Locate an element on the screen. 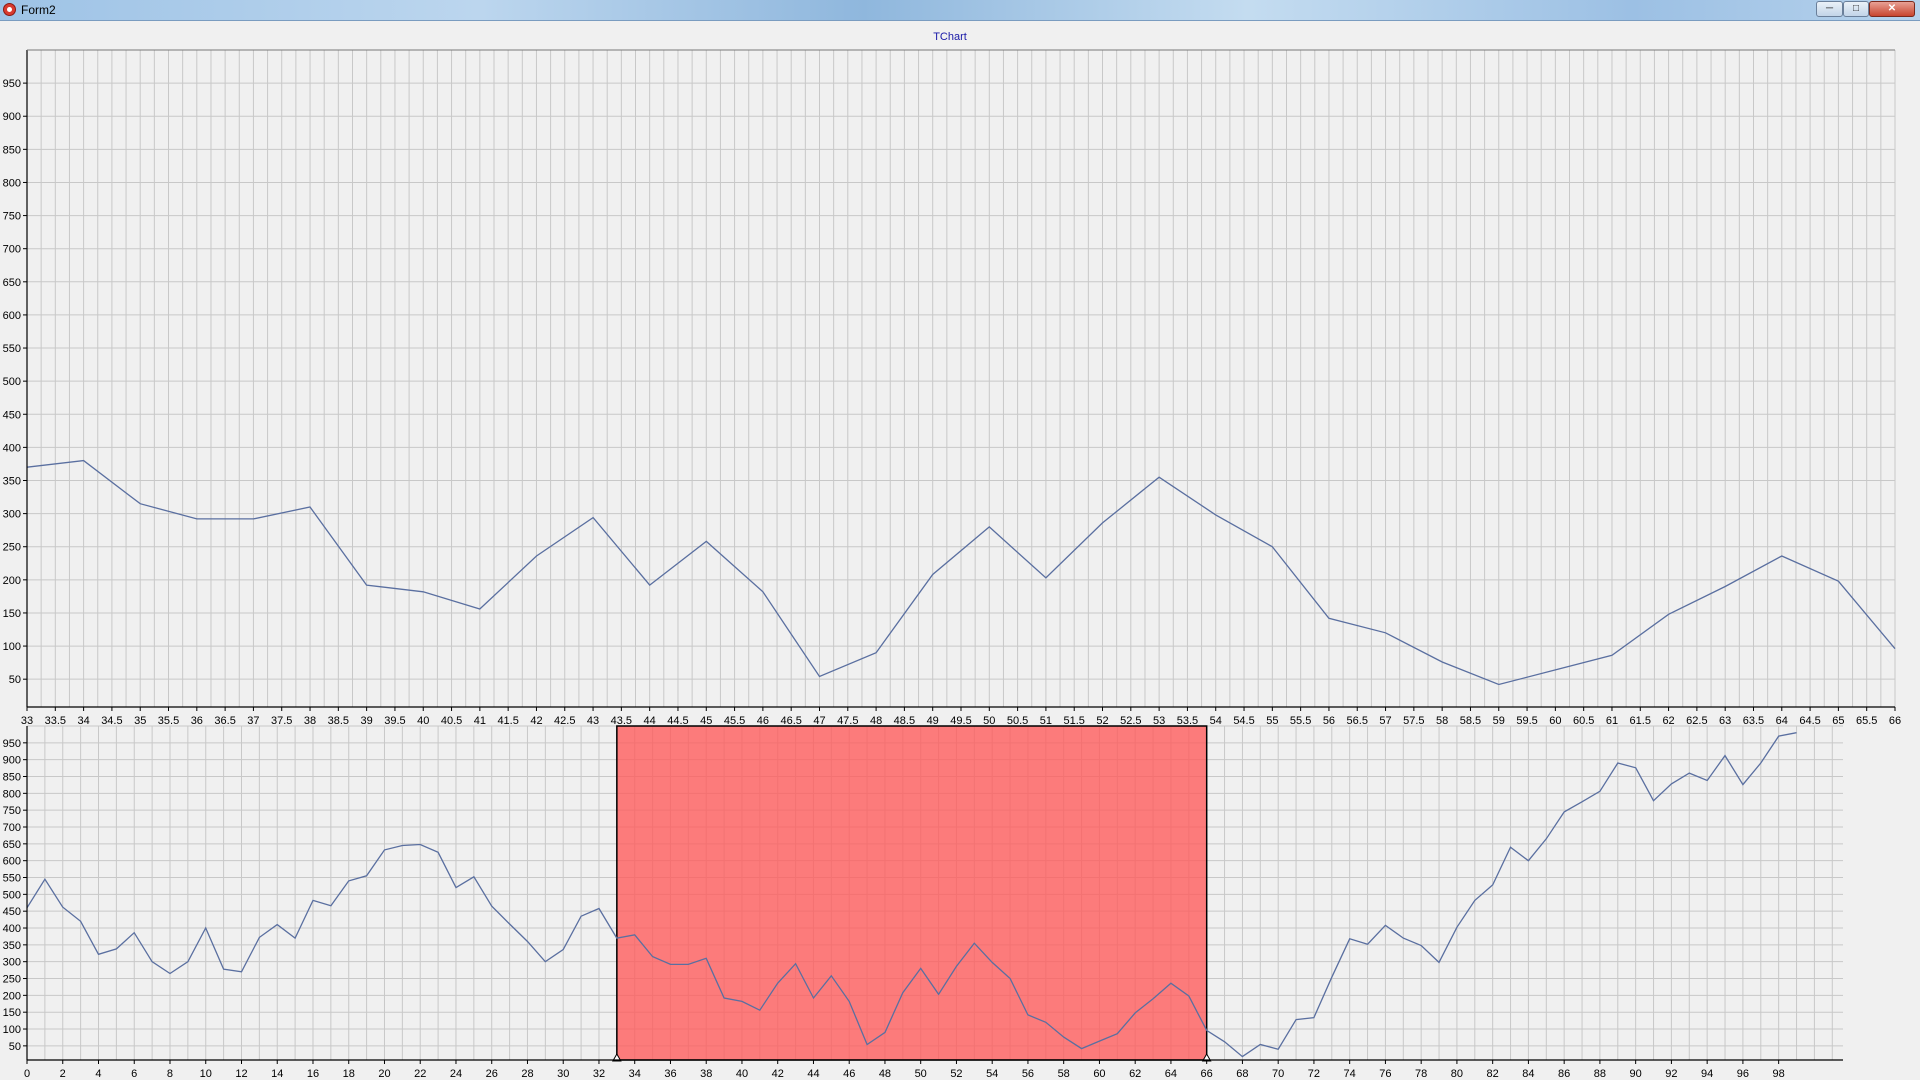 This screenshot has width=1920, height=1080. x-tick-label: 70 is located at coordinates (1278, 1074).